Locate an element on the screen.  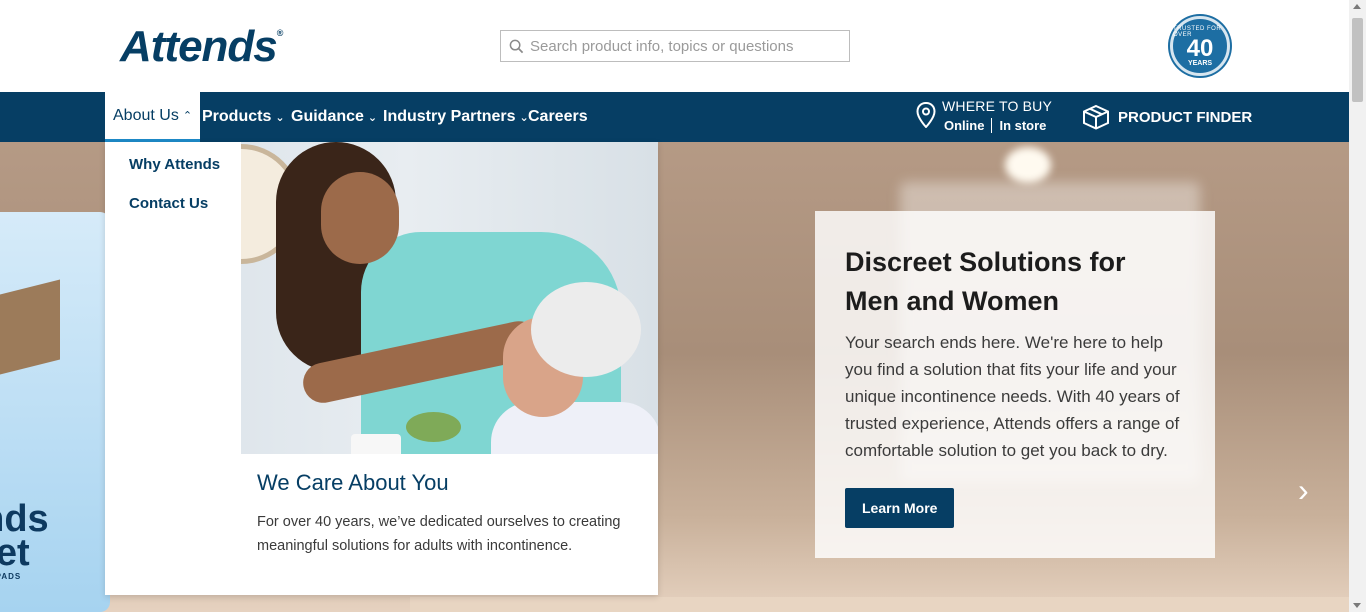
product-text-line1: ends is located at coordinates (24, 519).